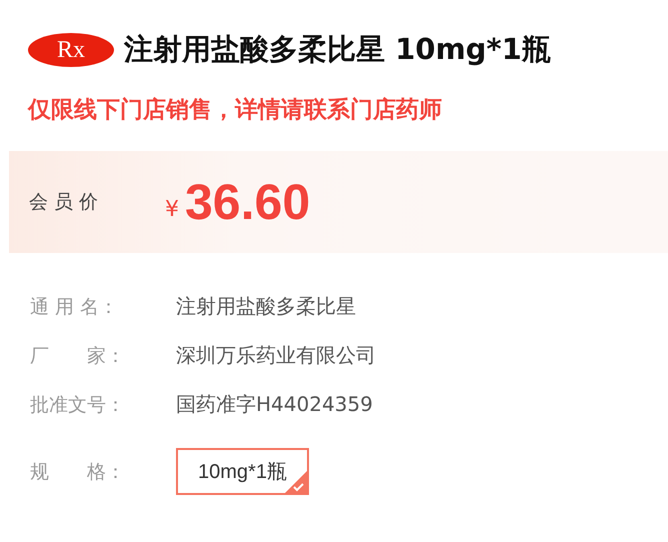 Image resolution: width=668 pixels, height=542 pixels. Describe the element at coordinates (274, 404) in the screenshot. I see `detail-value: 国药准字H44024359` at that location.